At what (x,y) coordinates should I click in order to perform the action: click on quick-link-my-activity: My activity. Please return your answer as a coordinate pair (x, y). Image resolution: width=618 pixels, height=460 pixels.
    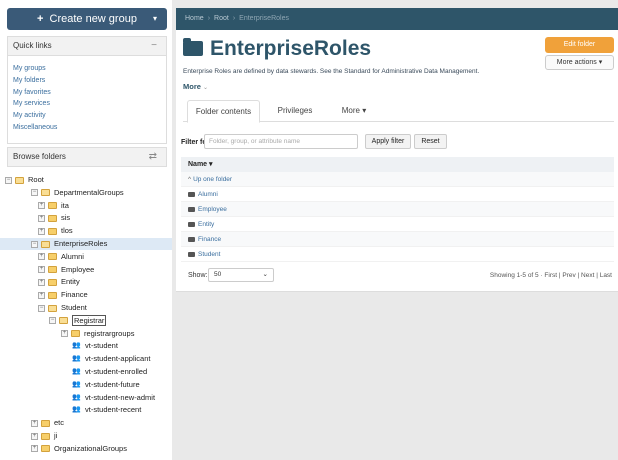
    Looking at the image, I should click on (87, 116).